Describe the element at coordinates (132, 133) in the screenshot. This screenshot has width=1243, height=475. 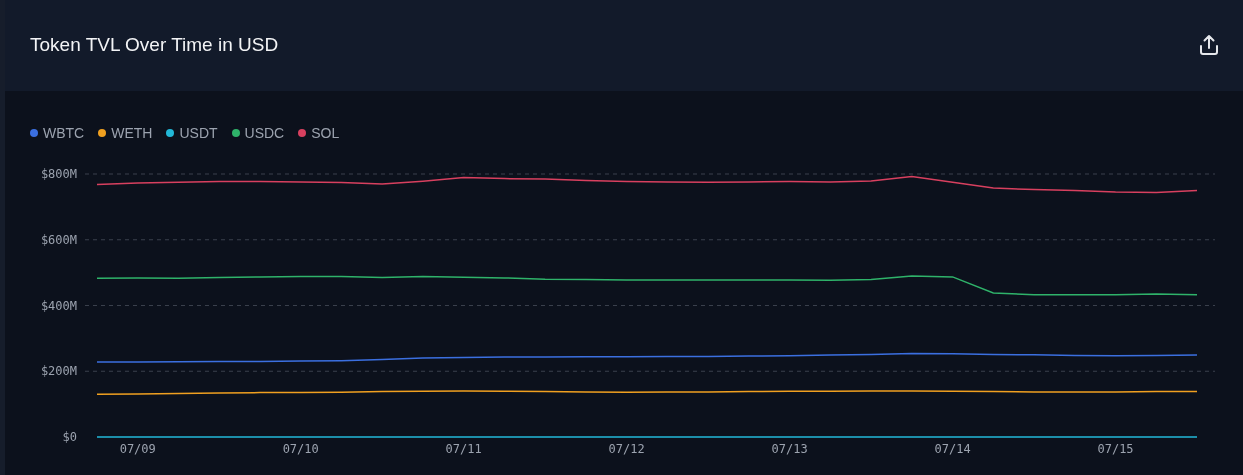
I see `legend-label: WETH` at that location.